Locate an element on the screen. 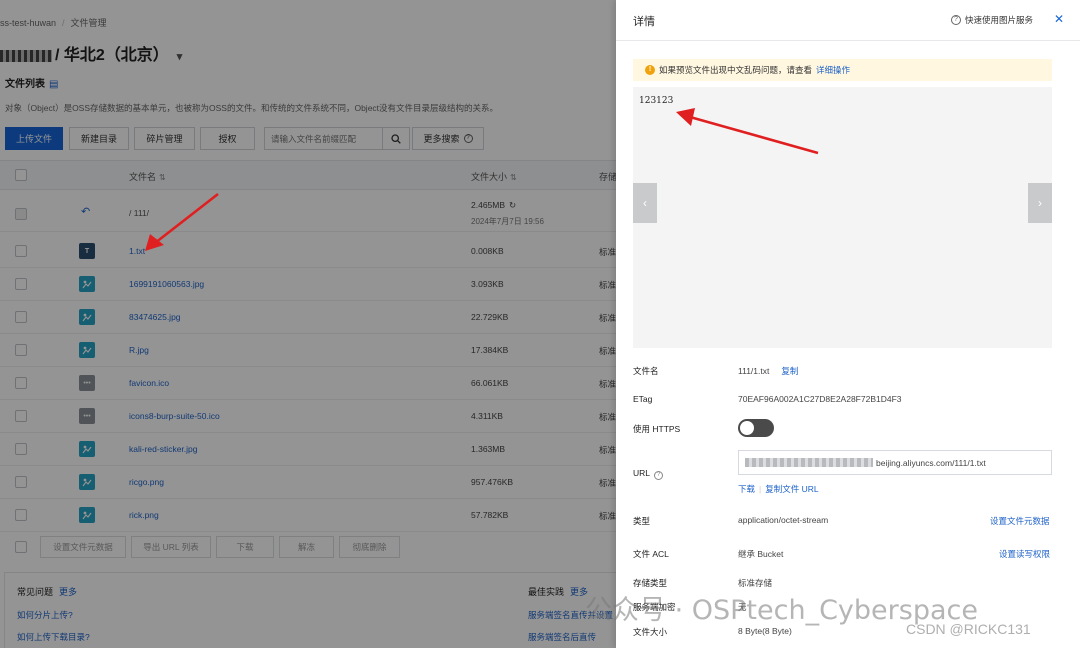  filename-field: 111/1.txt 复制 is located at coordinates (768, 371).